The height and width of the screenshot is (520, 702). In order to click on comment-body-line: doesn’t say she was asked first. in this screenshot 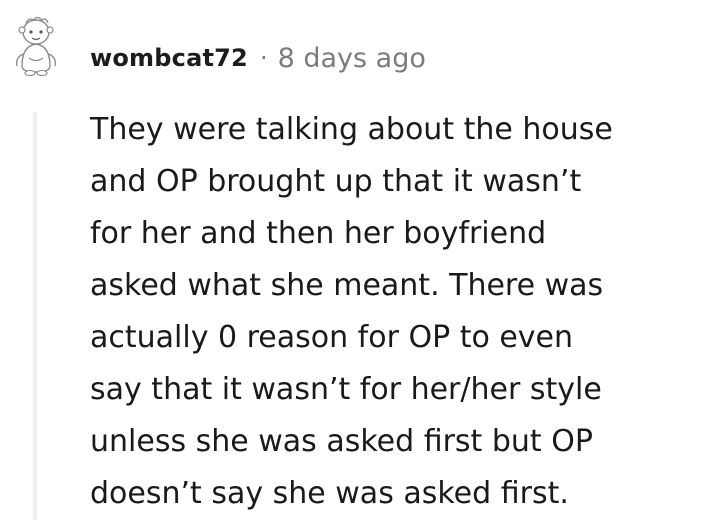, I will do `click(329, 493)`.